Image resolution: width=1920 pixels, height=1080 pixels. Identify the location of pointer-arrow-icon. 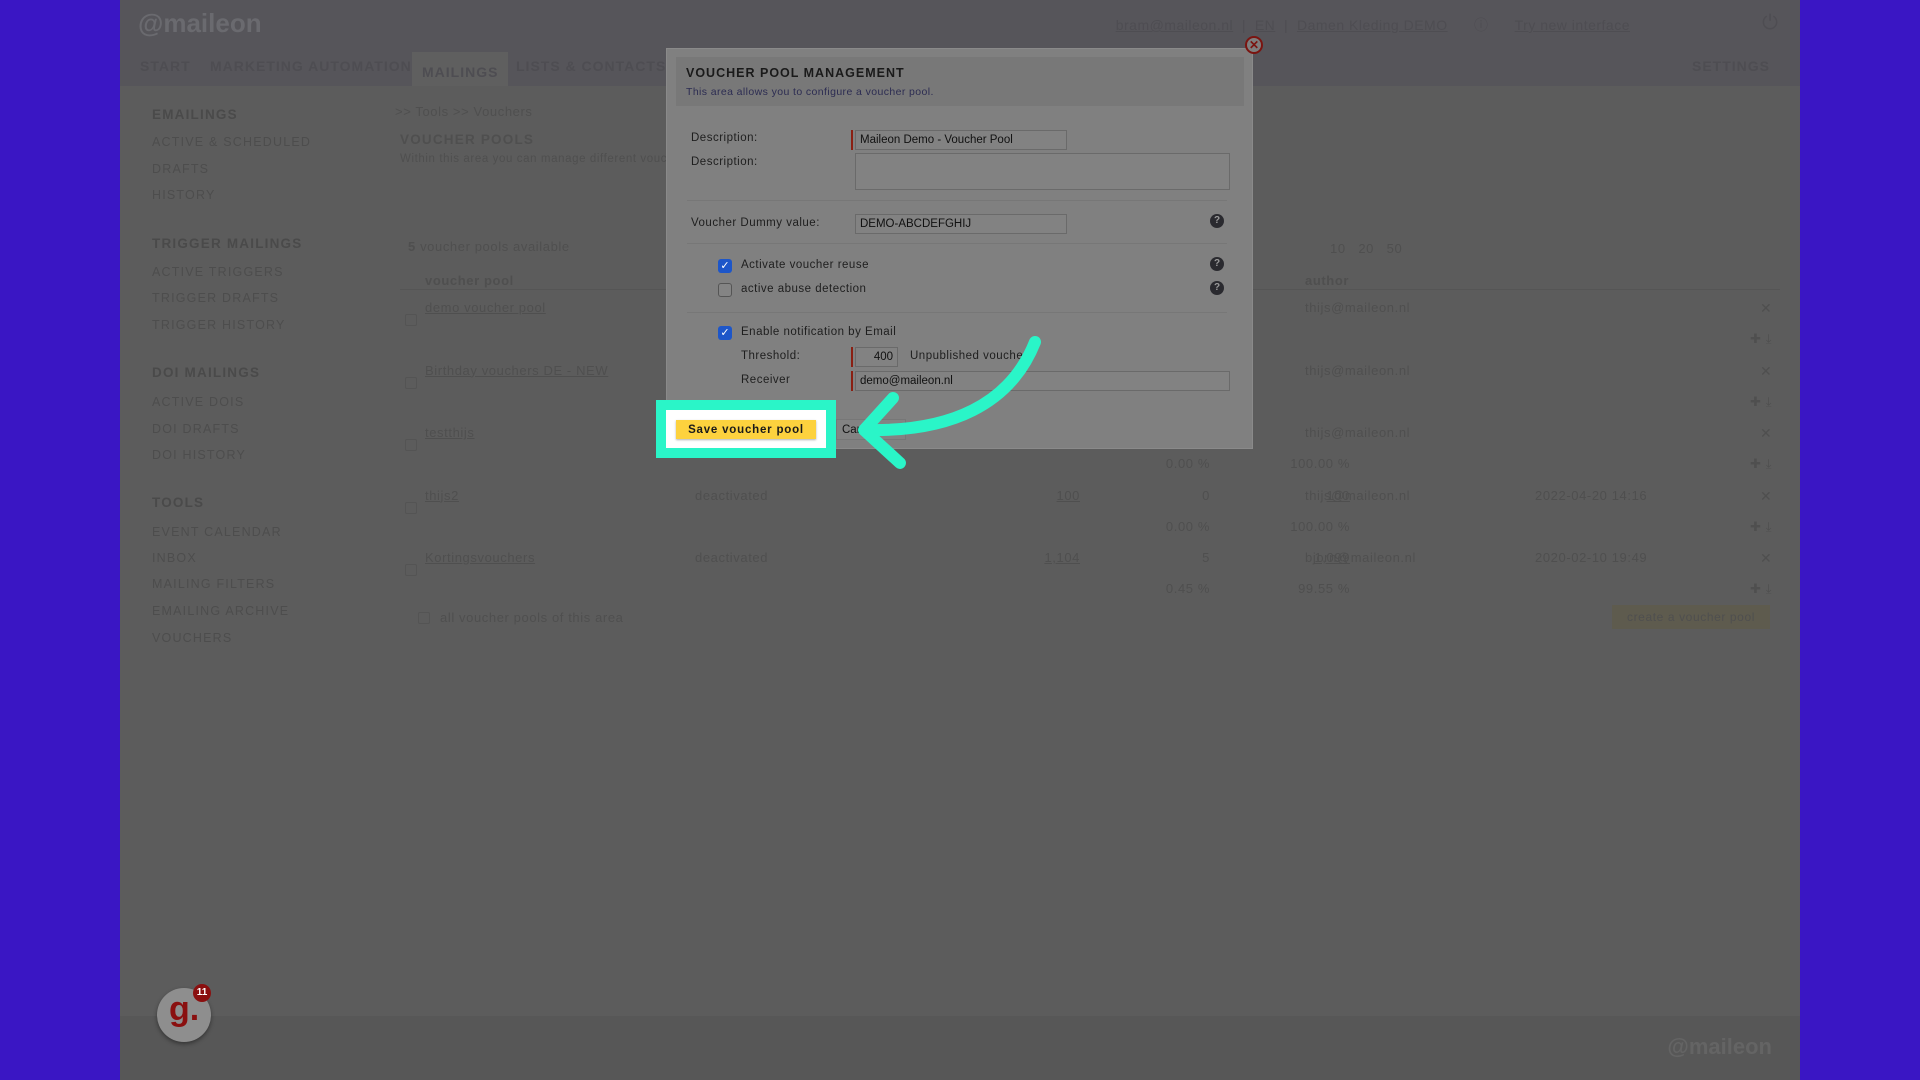
(949, 402).